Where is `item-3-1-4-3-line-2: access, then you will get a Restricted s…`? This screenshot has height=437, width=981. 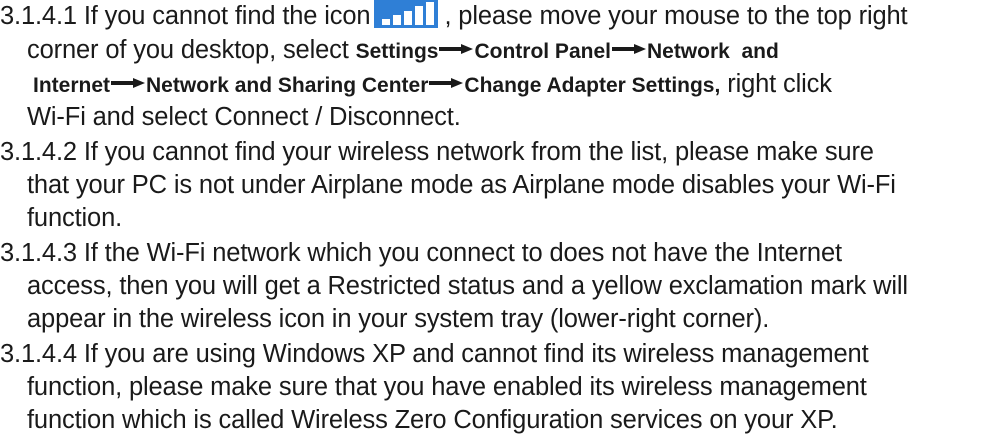 item-3-1-4-3-line-2: access, then you will get a Restricted s… is located at coordinates (467, 286).